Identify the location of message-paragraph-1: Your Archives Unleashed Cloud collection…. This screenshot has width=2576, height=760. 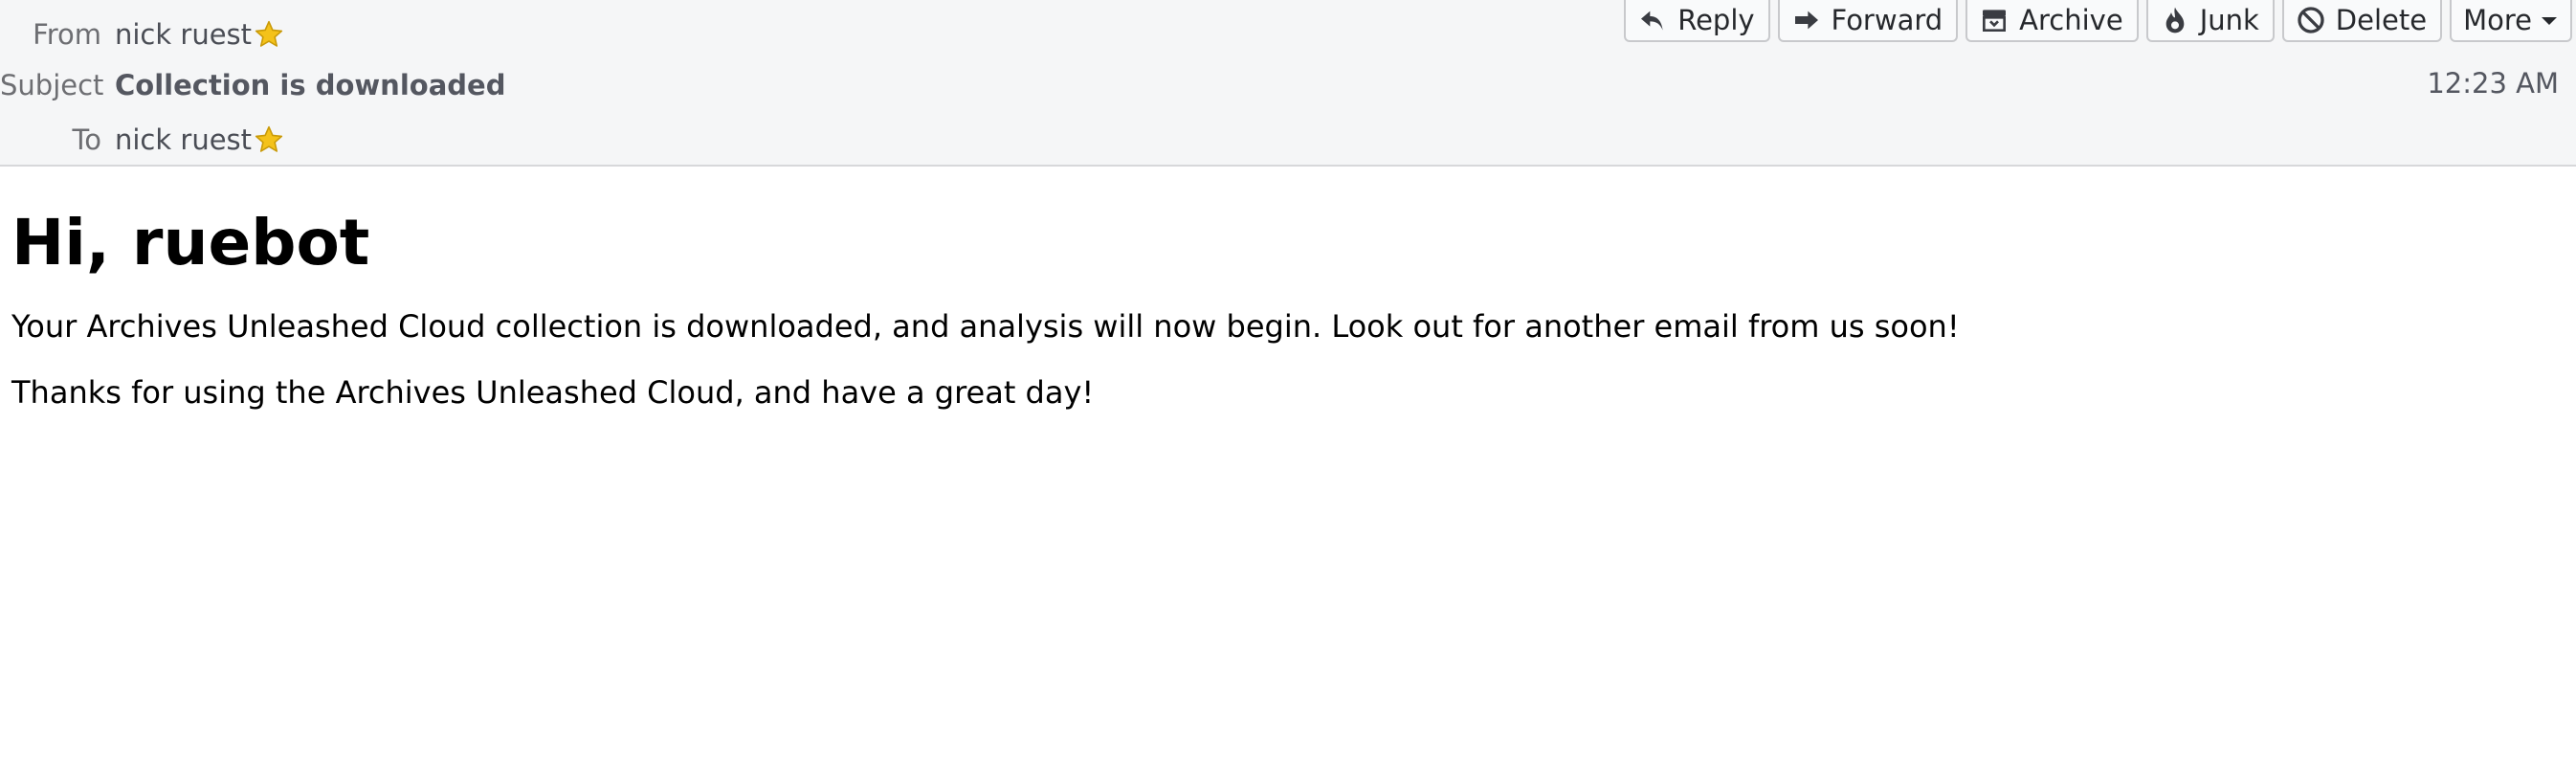
(985, 326).